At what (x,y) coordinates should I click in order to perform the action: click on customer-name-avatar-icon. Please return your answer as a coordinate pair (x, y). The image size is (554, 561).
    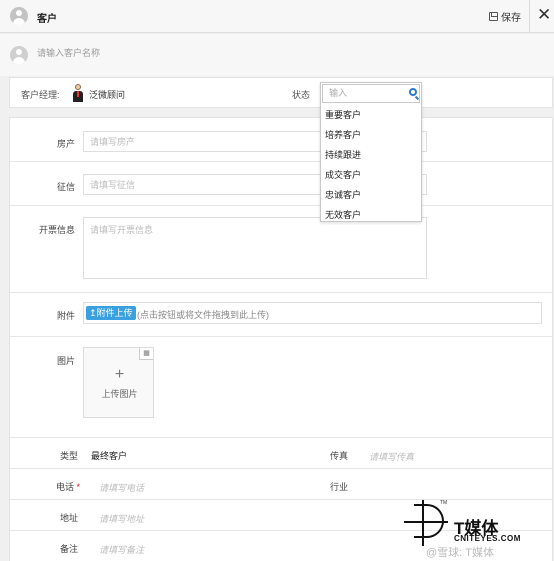
    Looking at the image, I should click on (19, 55).